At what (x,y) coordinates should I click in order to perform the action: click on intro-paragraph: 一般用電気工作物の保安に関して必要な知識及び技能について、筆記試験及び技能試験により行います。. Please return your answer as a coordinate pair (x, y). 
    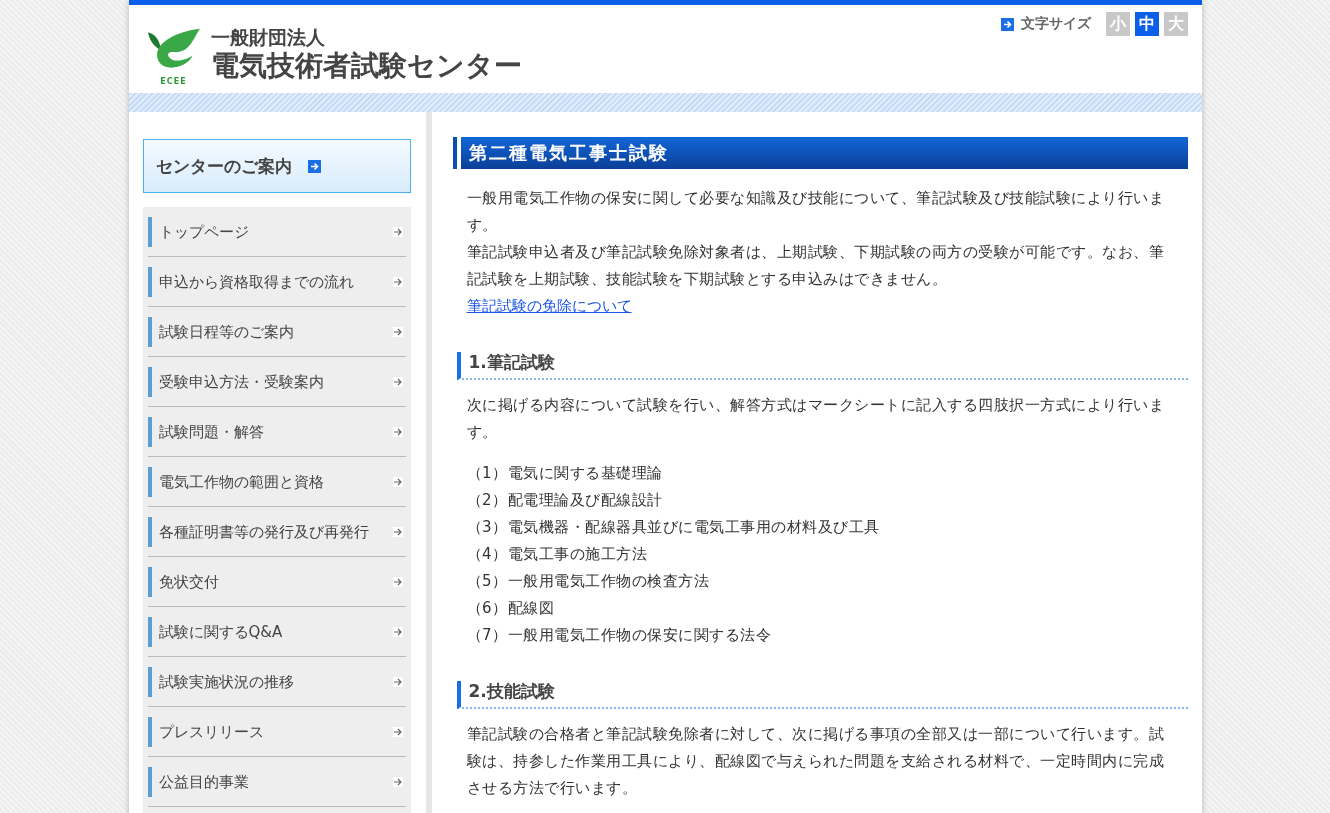
    Looking at the image, I should click on (815, 212).